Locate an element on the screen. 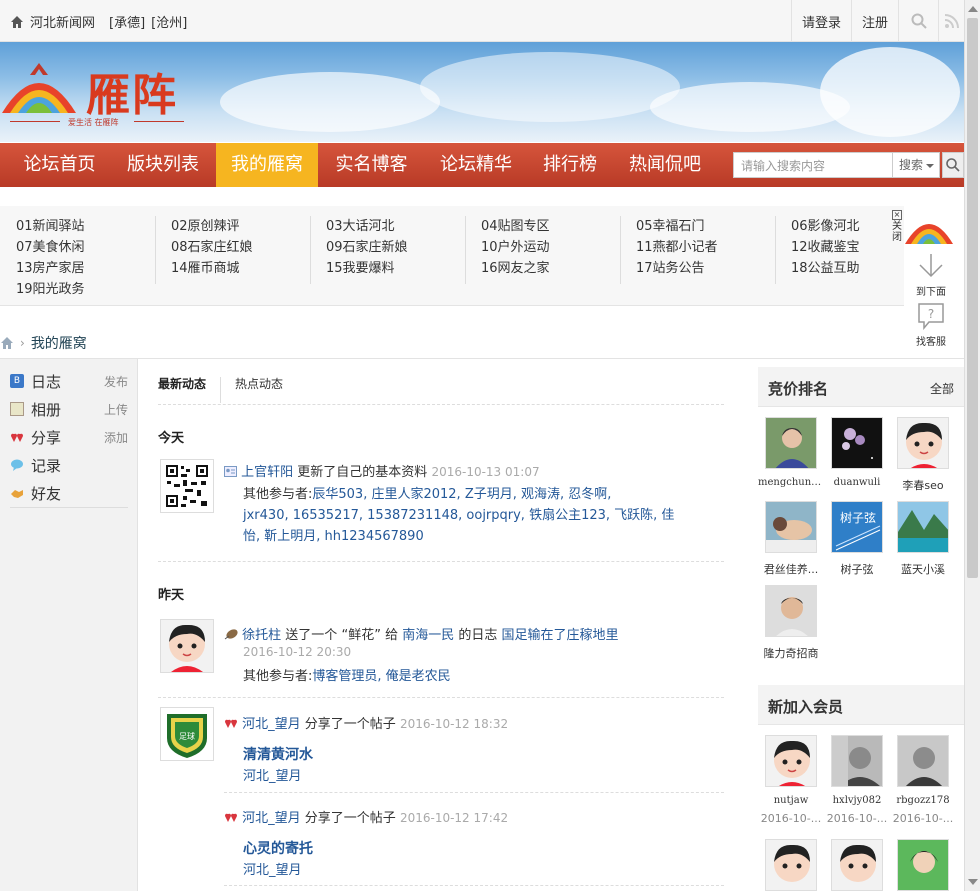 Image resolution: width=980 pixels, height=891 pixels. member-name: 树子弦 is located at coordinates (857, 569).